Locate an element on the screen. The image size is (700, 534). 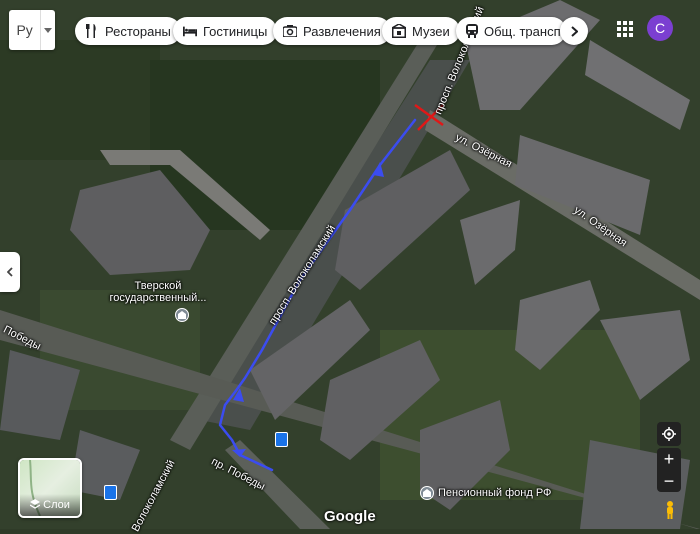
chevron-right-icon is located at coordinates (574, 31).